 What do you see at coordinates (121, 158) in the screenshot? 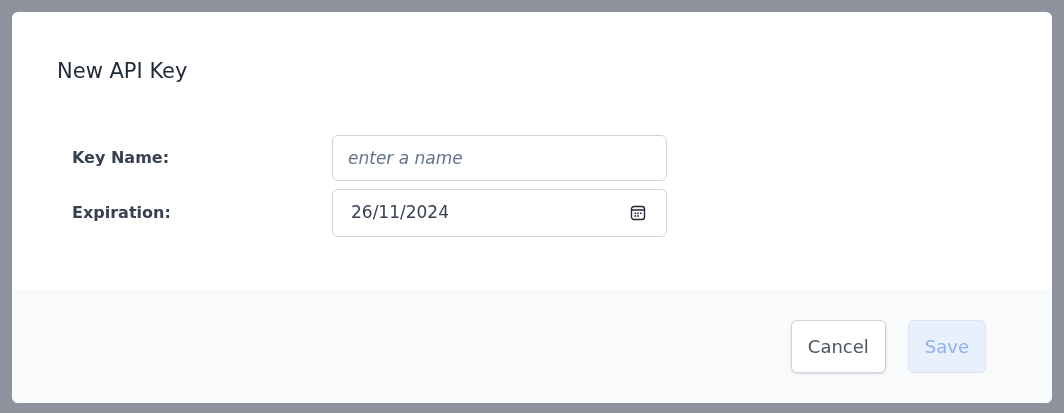
I see `field-label: Key Name:` at bounding box center [121, 158].